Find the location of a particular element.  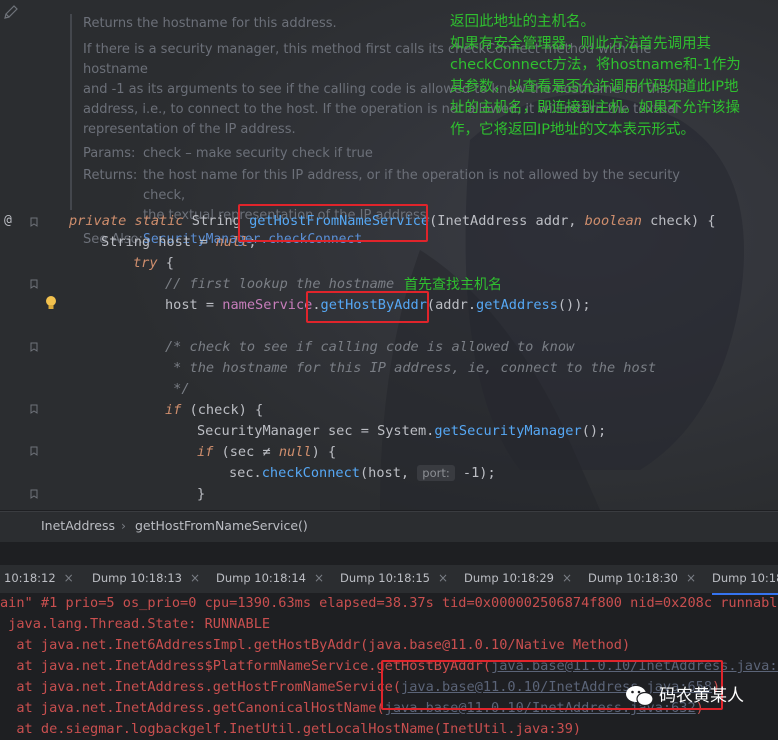

code-line: try { is located at coordinates (153, 263).